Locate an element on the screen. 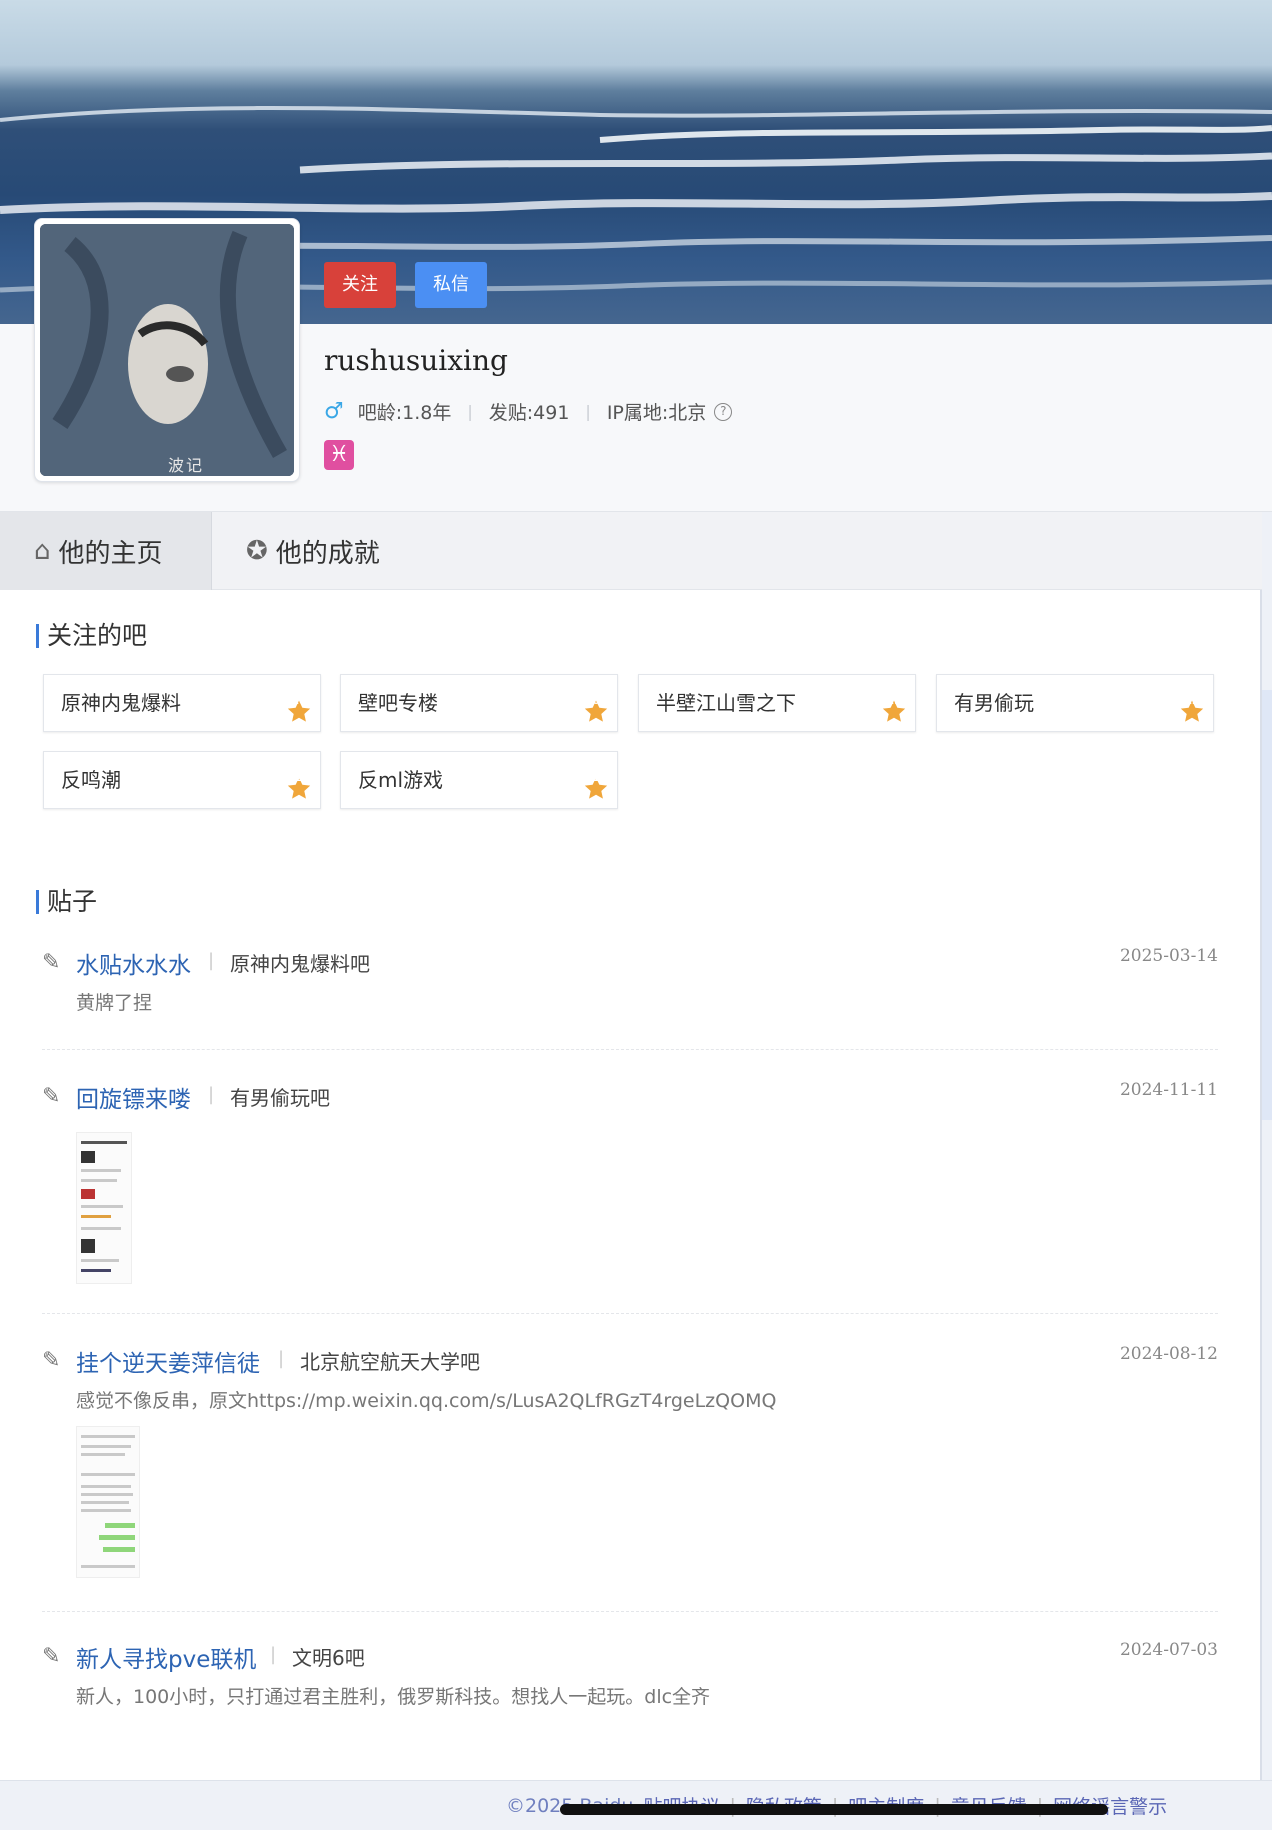  post-forum-link: 文明6吧 is located at coordinates (328, 1656).